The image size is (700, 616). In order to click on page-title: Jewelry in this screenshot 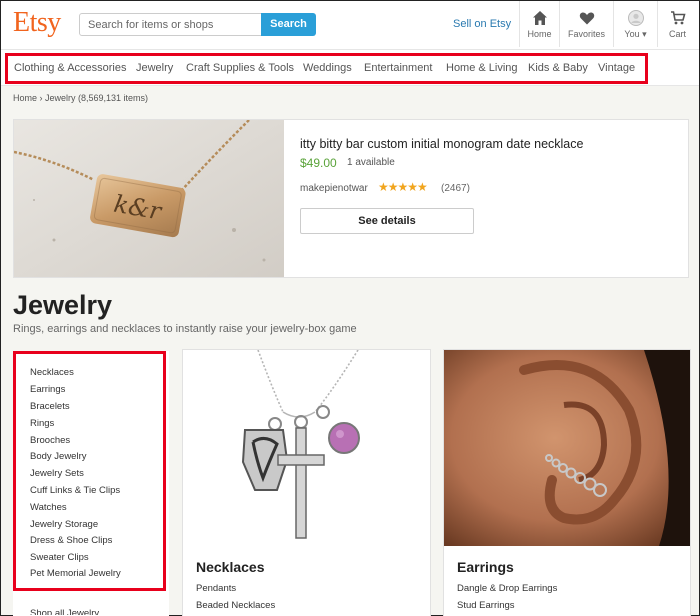, I will do `click(63, 305)`.